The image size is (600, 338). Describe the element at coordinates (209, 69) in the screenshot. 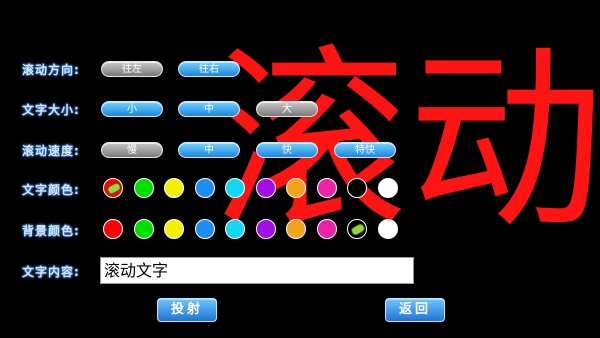

I see `direction-right-button: 往右` at that location.